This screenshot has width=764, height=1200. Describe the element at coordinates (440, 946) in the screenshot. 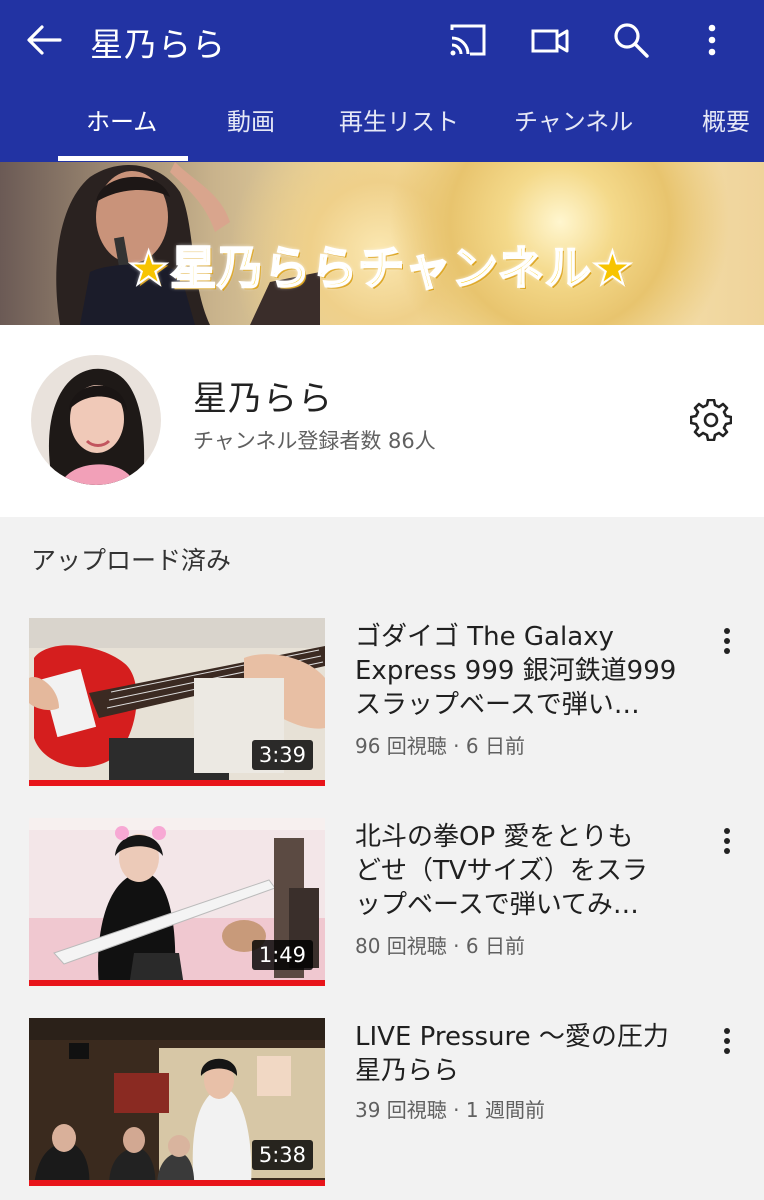

I see `video-meta: 80 回視聴 · 6 日前` at that location.